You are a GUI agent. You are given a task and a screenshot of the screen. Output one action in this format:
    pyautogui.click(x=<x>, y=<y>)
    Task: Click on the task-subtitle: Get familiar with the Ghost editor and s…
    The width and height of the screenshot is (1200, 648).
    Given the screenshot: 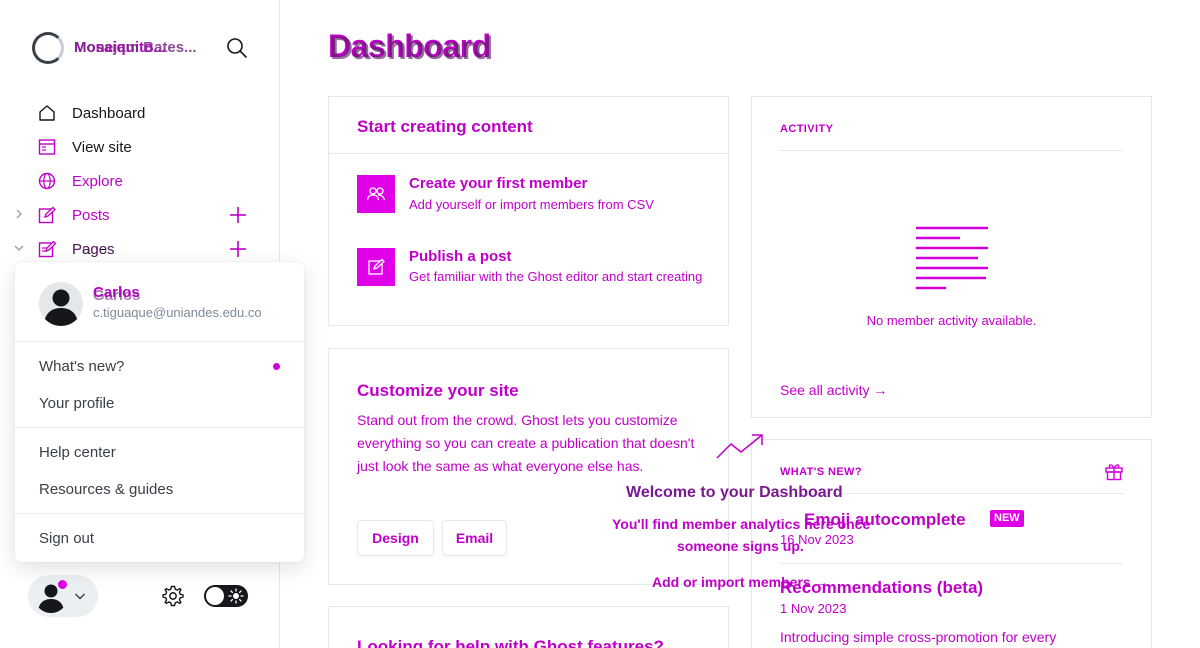 What is the action you would take?
    pyautogui.click(x=556, y=276)
    